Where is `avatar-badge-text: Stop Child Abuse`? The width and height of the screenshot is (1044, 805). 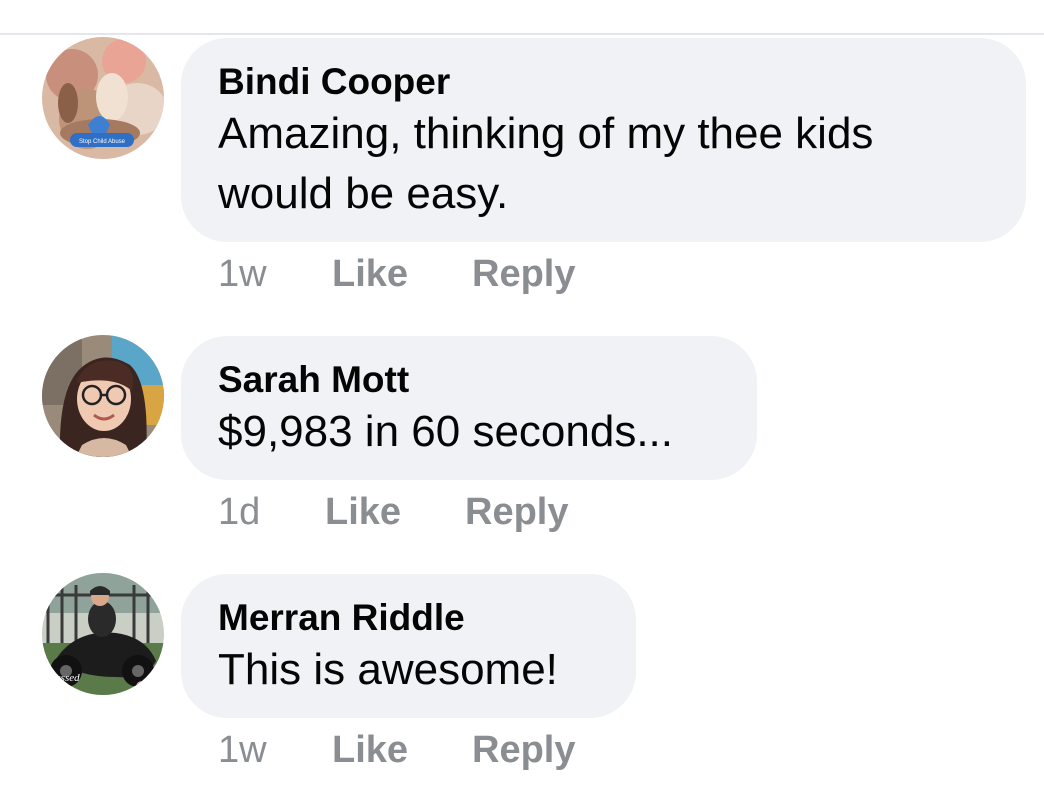
avatar-badge-text: Stop Child Abuse is located at coordinates (102, 142).